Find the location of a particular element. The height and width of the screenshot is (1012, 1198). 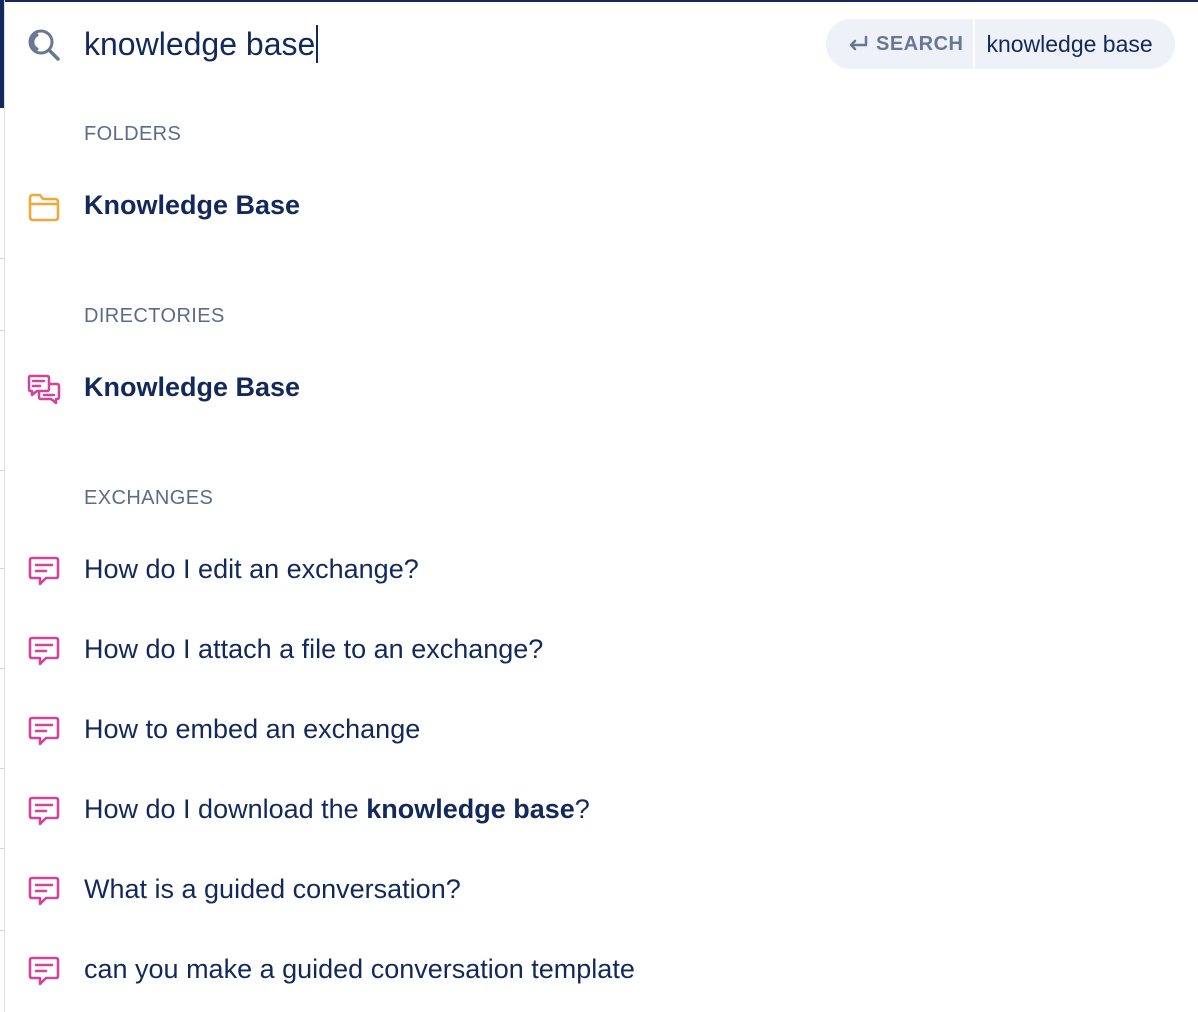

directory-result-label: Knowledge Base is located at coordinates (192, 387).